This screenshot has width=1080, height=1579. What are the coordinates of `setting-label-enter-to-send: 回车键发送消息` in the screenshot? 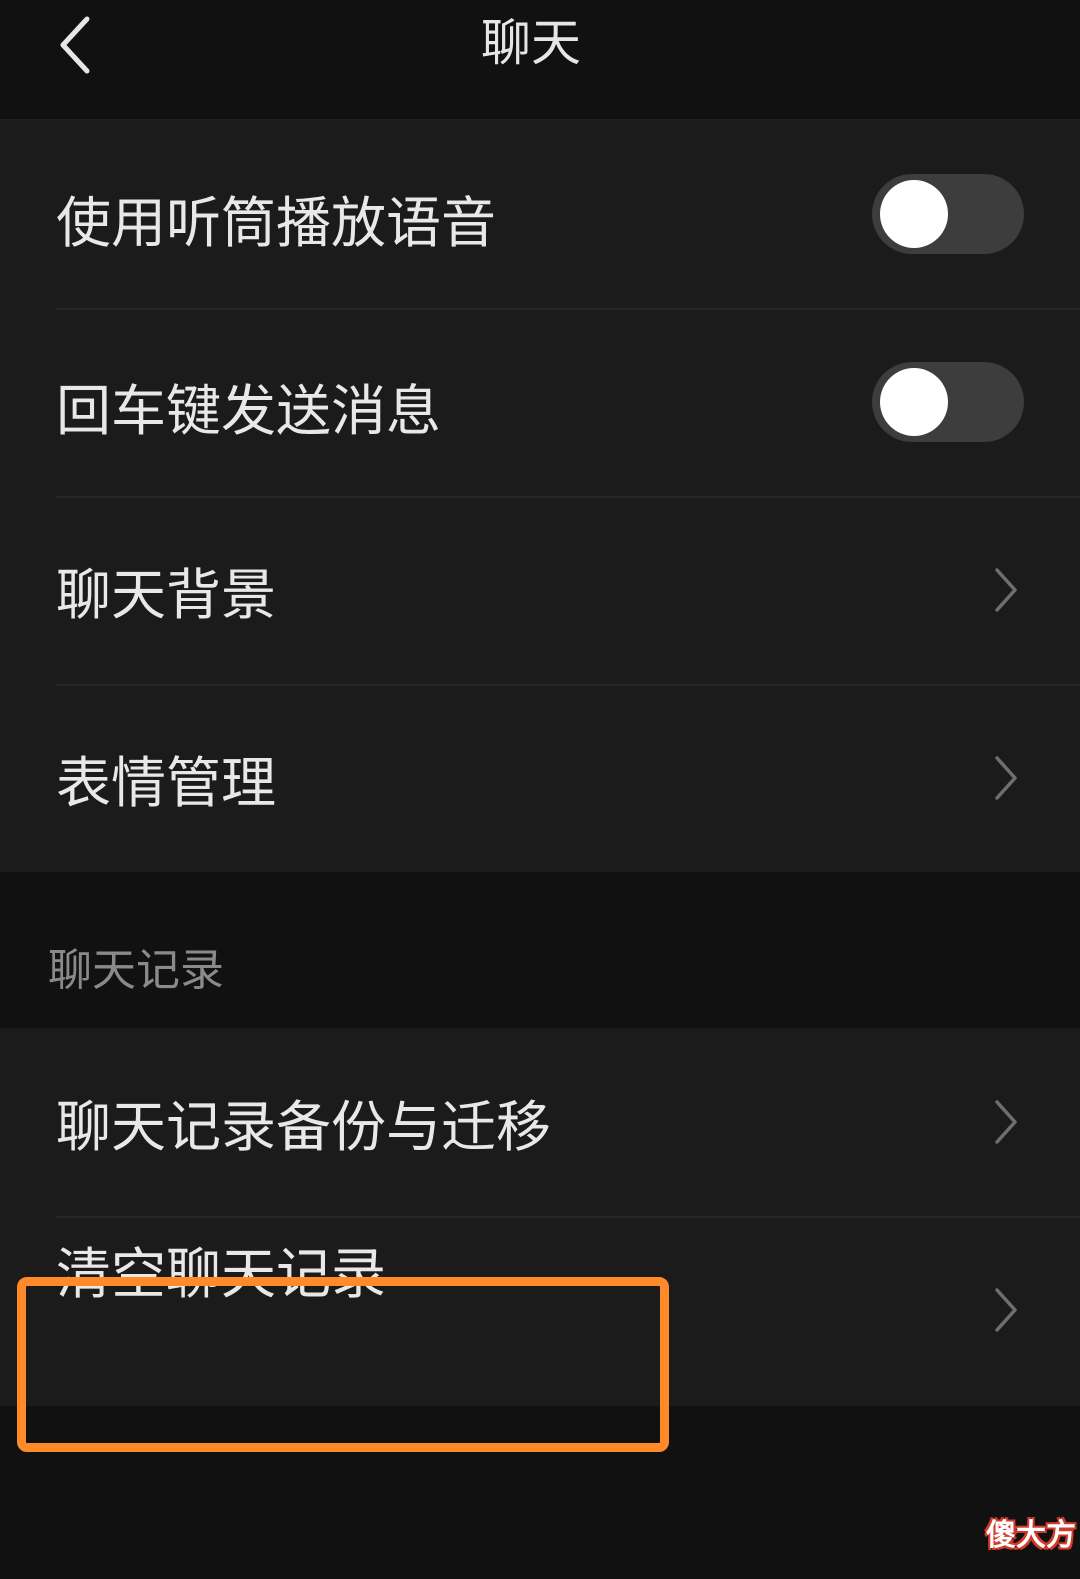 It's located at (249, 411).